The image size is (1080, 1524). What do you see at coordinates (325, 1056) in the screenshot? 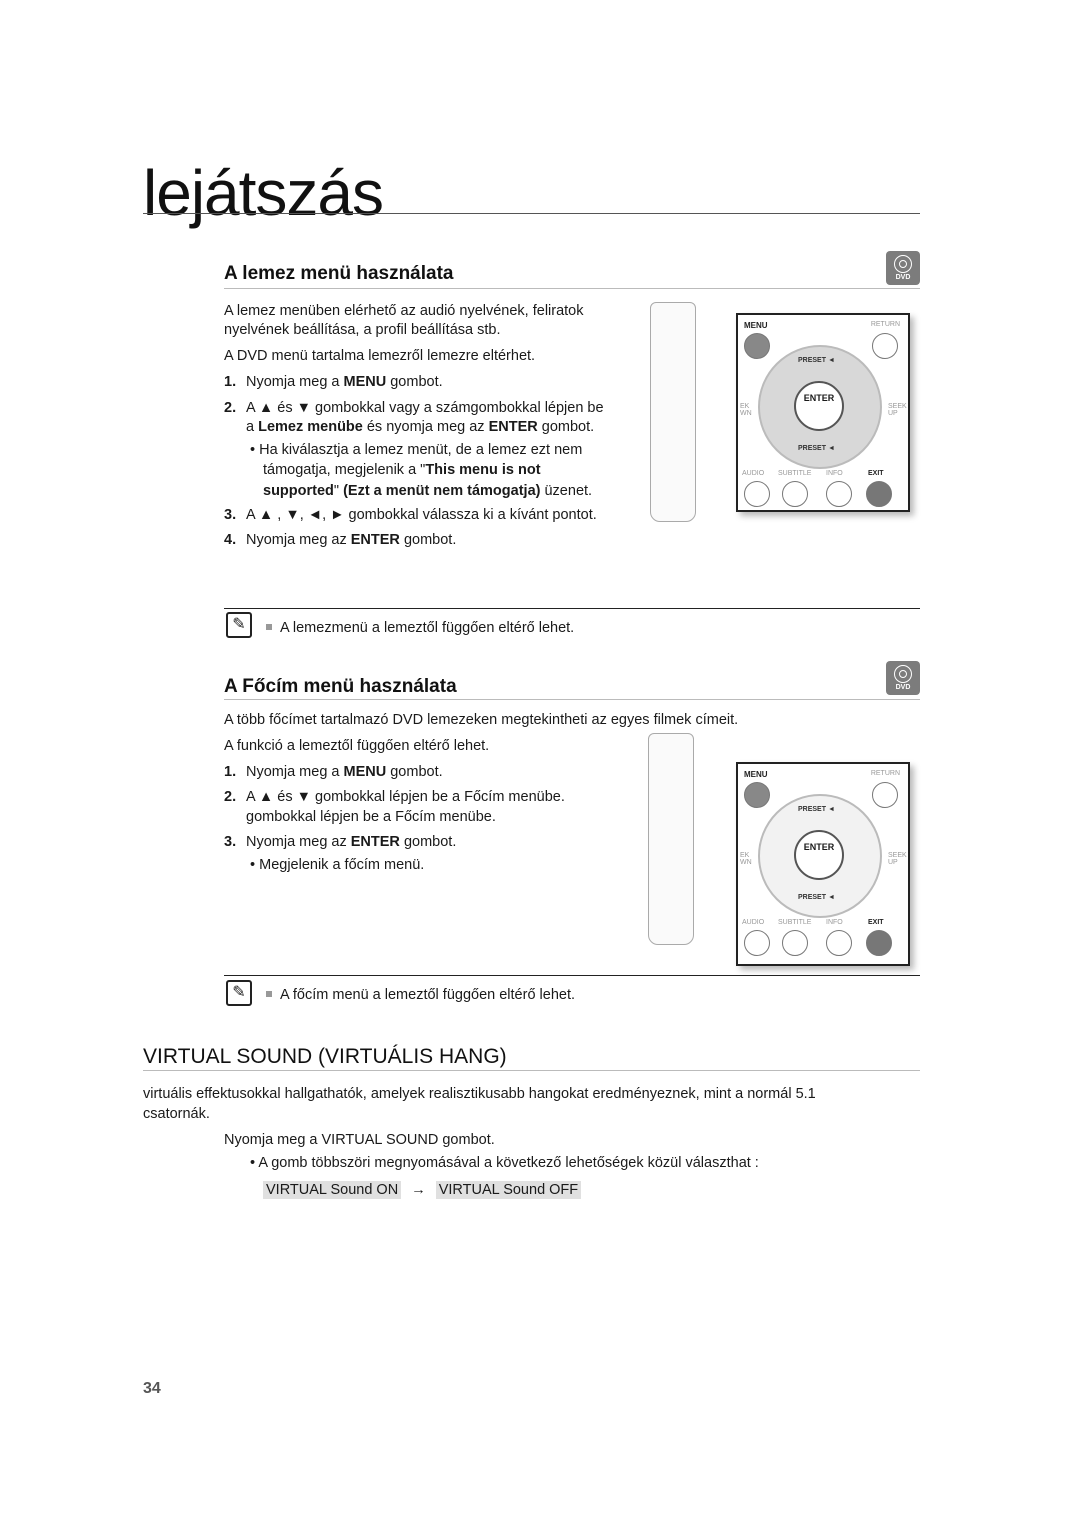
I see `section-heading-virtual-sound: VIRTUAL SOUND (VIRTUÁLIS HANG)` at bounding box center [325, 1056].